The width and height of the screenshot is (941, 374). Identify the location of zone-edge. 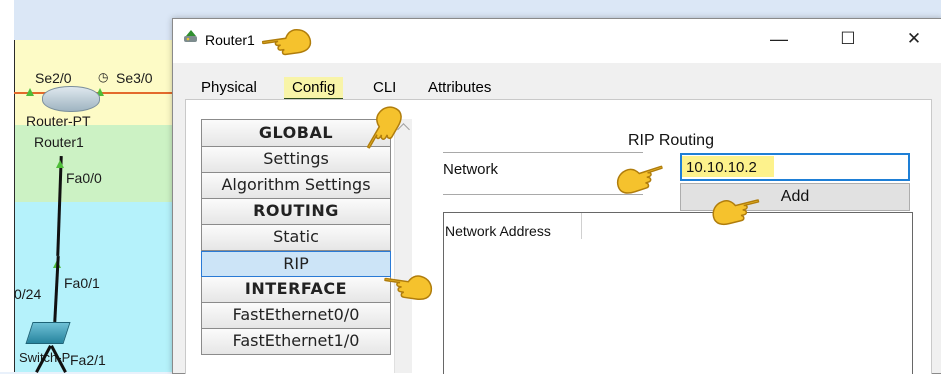
(14, 206).